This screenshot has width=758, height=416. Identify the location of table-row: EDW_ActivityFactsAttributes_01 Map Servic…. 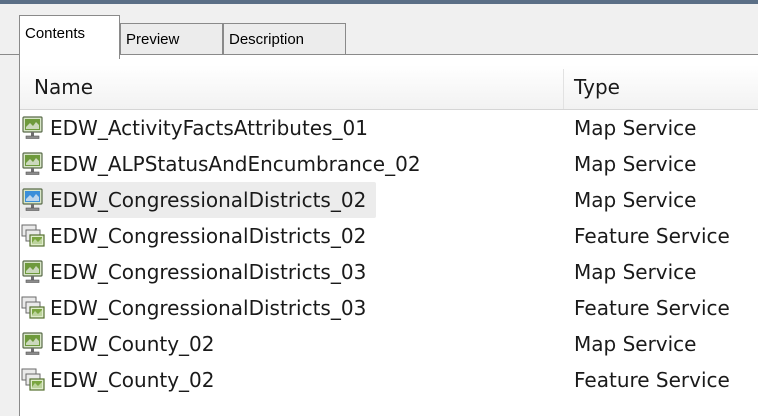
(389, 128).